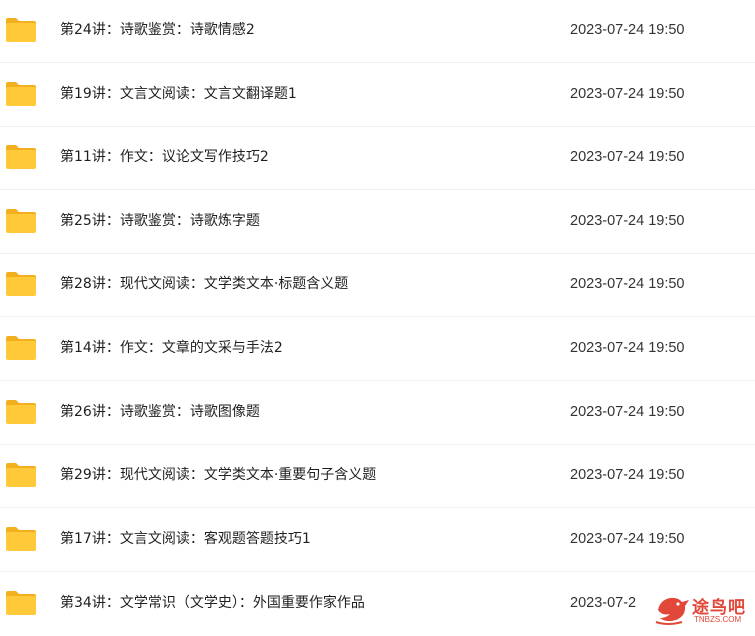 Image resolution: width=755 pixels, height=636 pixels. What do you see at coordinates (185, 539) in the screenshot?
I see `folder-name: 第17讲：文言文阅读：客观题答题技巧1` at bounding box center [185, 539].